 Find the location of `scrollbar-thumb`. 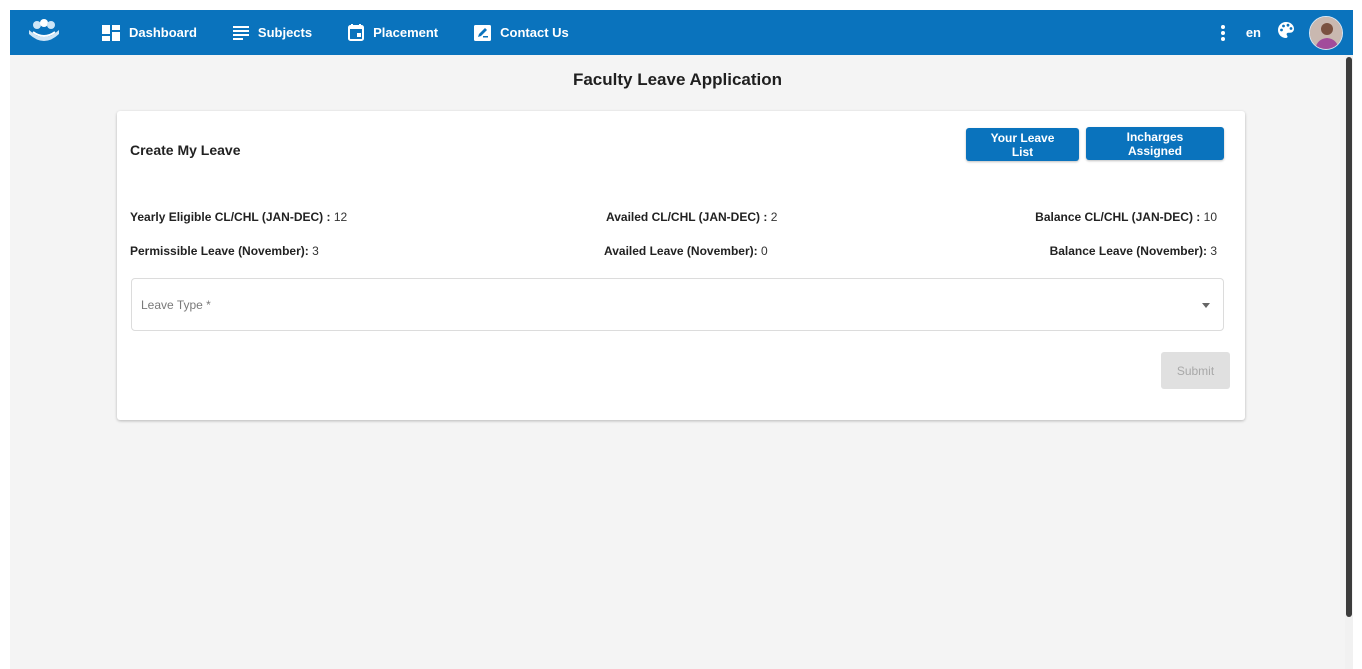

scrollbar-thumb is located at coordinates (1349, 337).